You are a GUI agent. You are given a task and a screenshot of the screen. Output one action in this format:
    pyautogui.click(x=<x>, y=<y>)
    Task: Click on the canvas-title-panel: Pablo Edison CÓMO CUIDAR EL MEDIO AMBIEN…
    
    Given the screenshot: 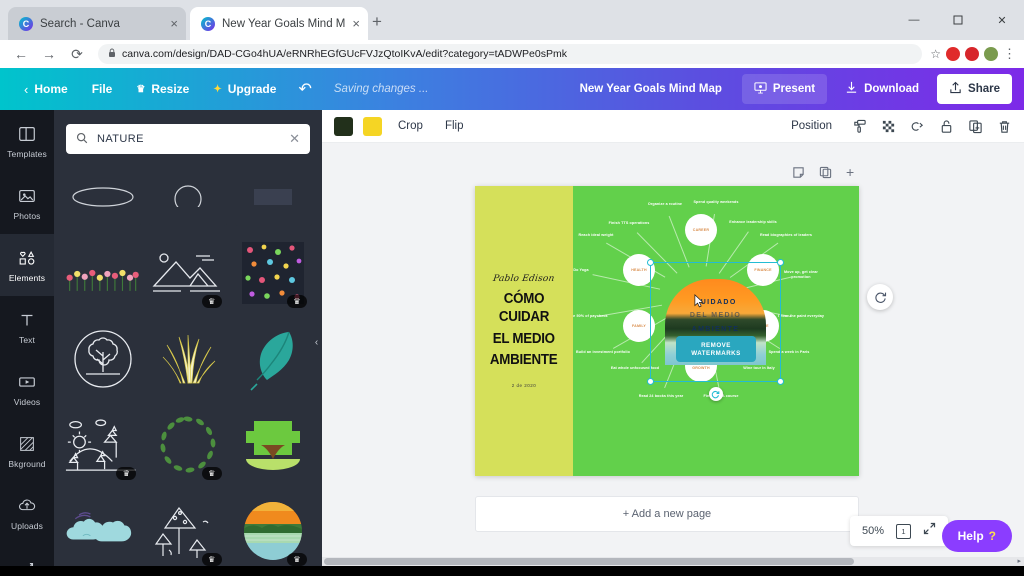 What is the action you would take?
    pyautogui.click(x=524, y=331)
    